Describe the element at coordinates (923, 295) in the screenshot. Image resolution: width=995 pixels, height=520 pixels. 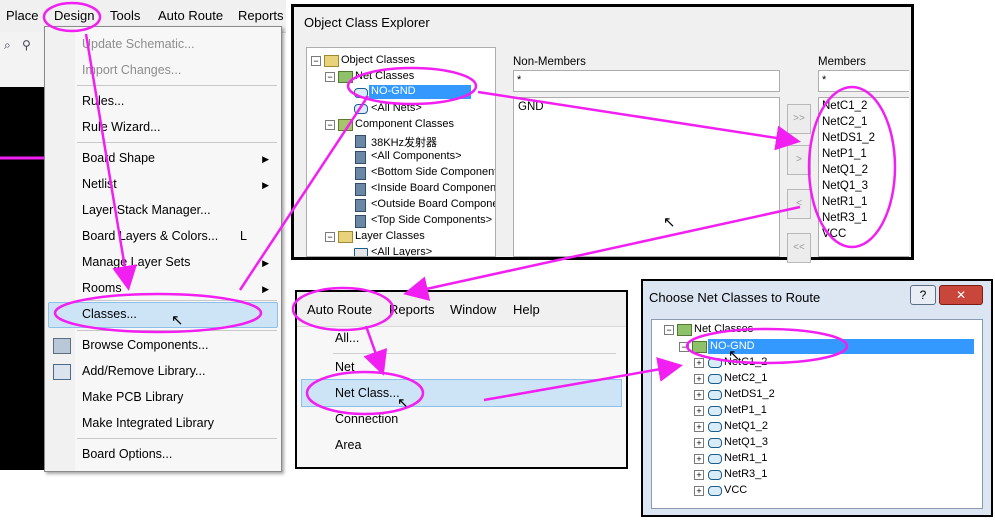
I see `help-button: ?` at that location.